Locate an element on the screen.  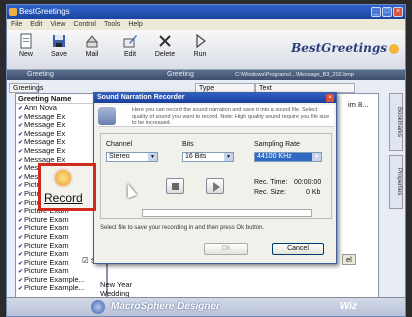
menu-control: Control is located at coordinates (84, 24).